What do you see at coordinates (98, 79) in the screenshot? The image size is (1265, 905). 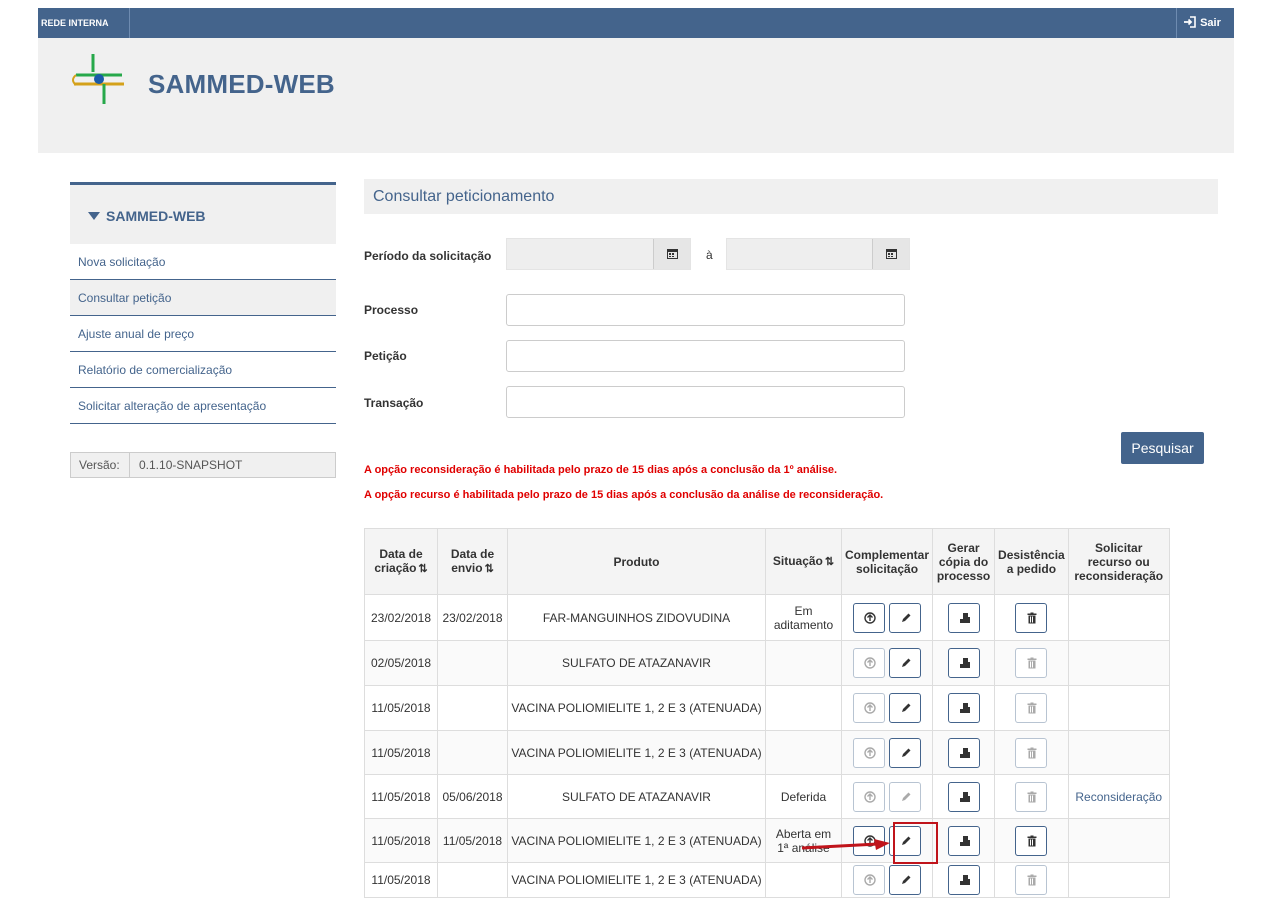 I see `sammed-logo` at bounding box center [98, 79].